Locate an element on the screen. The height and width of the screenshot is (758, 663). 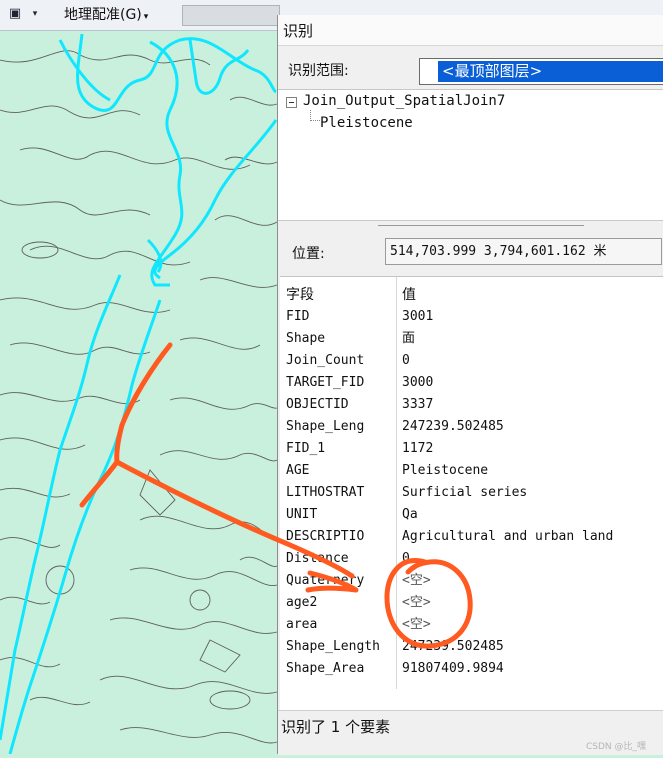
field-name: OBJECTID is located at coordinates (317, 404).